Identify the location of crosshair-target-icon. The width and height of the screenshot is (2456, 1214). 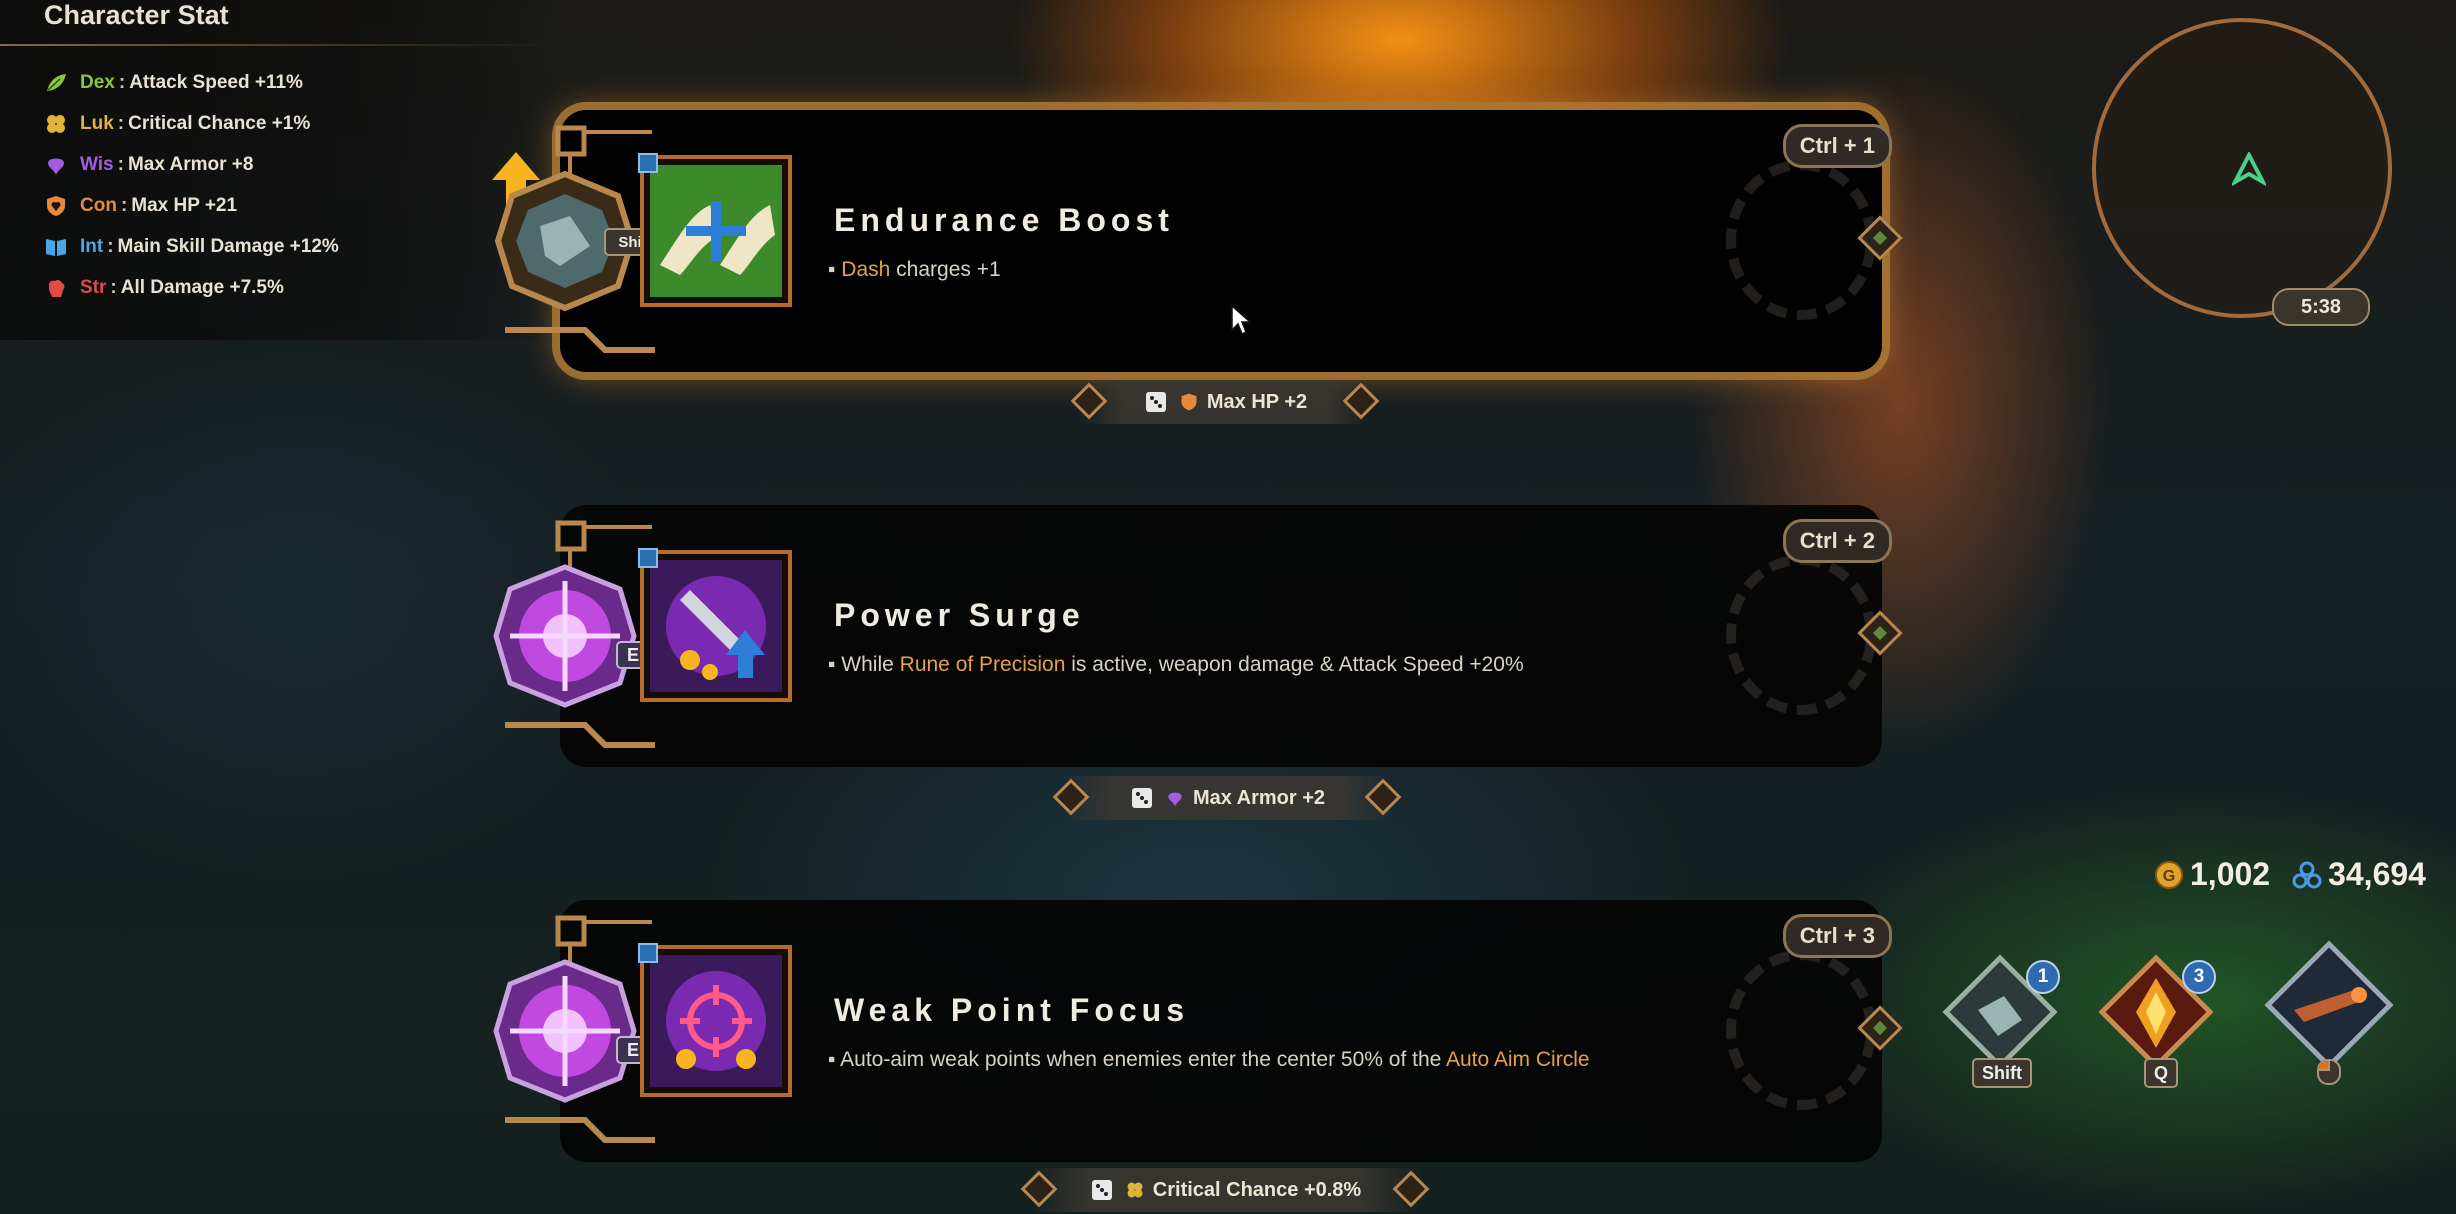
(716, 1021).